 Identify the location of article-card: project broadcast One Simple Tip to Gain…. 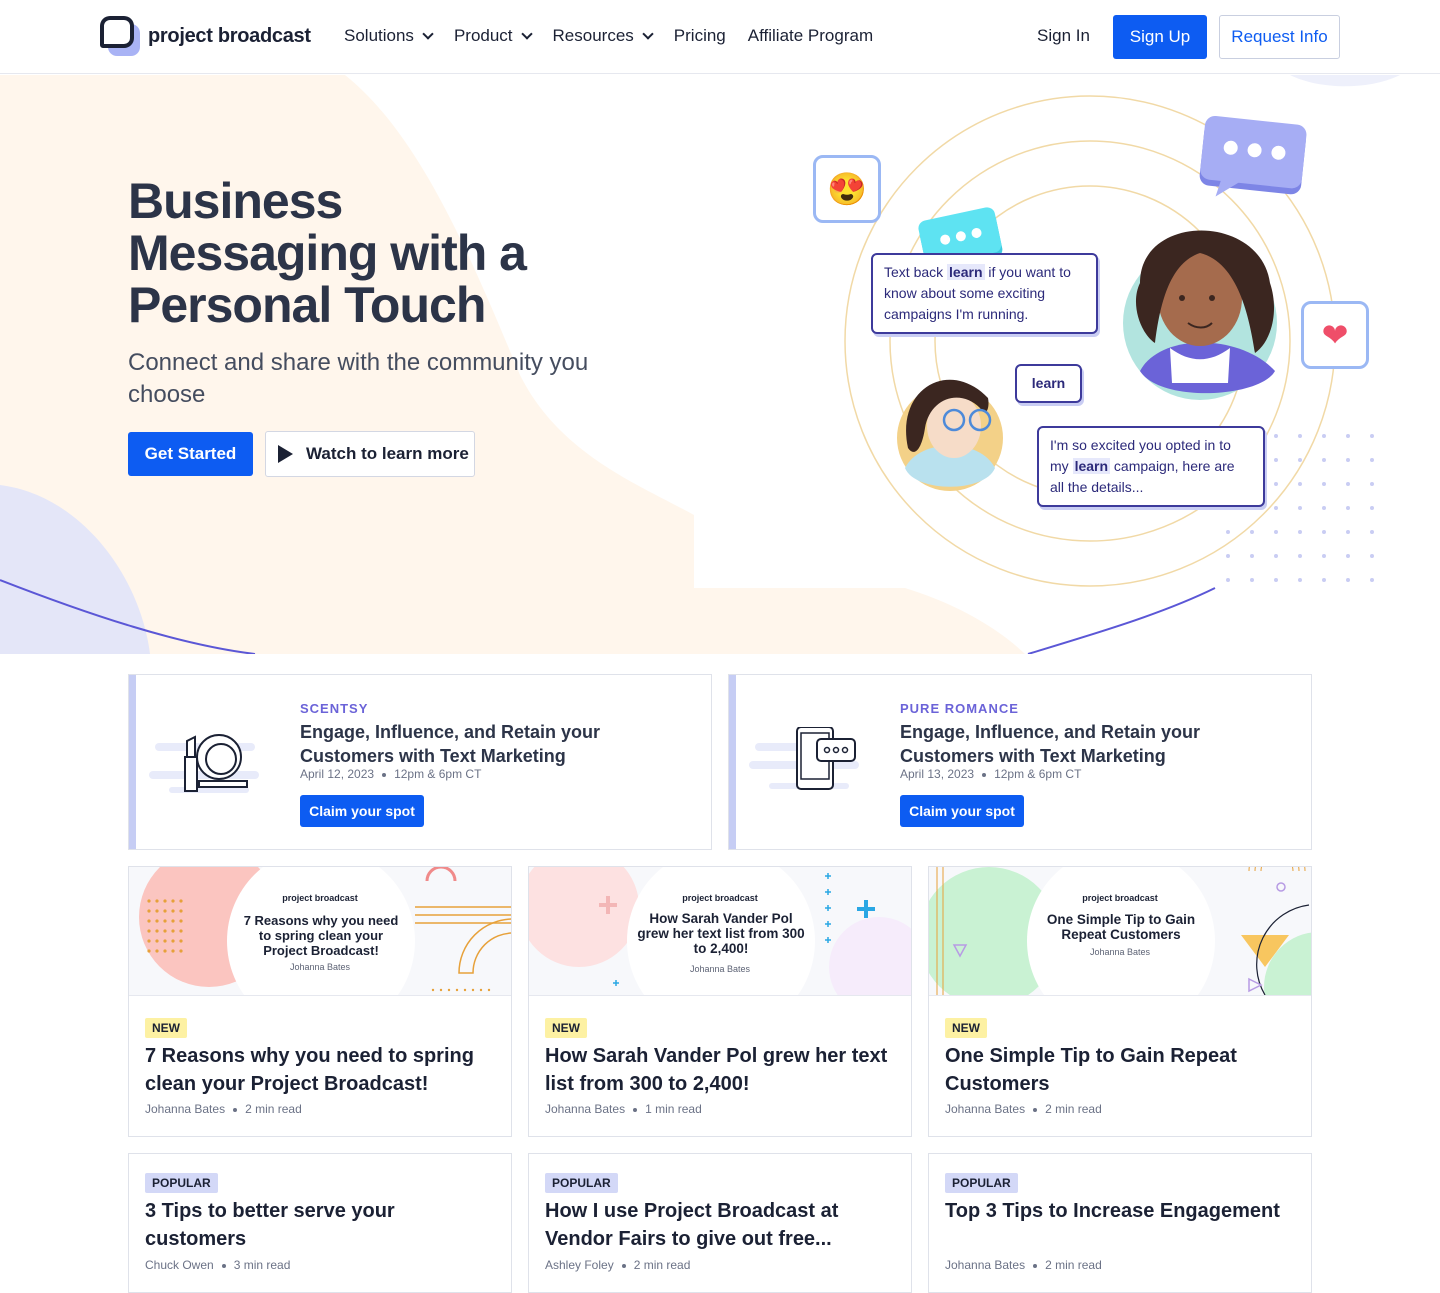
(1120, 1001).